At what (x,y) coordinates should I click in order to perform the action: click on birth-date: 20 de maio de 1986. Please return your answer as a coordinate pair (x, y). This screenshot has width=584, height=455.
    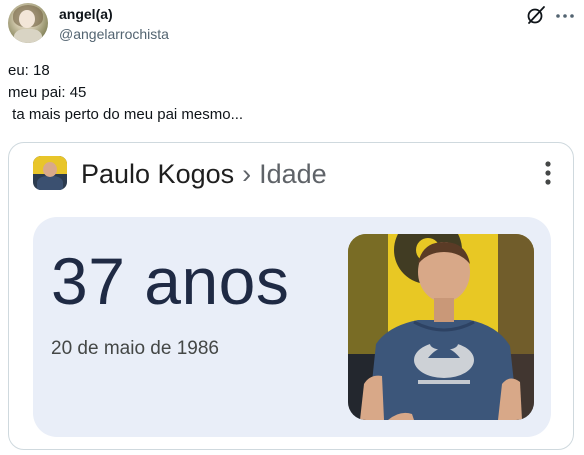
    Looking at the image, I should click on (135, 348).